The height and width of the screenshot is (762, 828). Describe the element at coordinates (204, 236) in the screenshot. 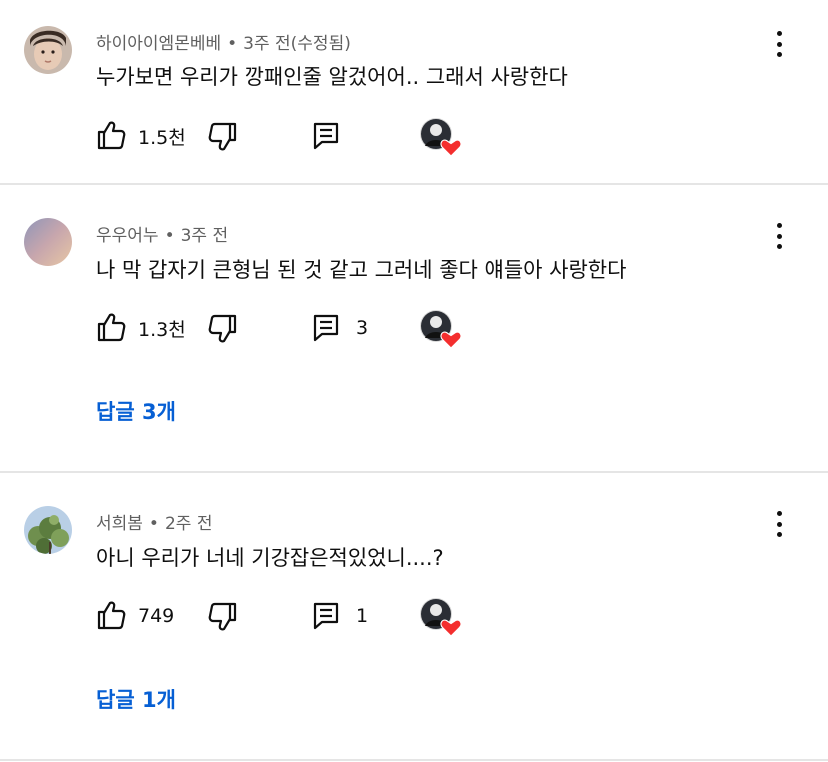

I see `comment-time: 3주 전` at that location.